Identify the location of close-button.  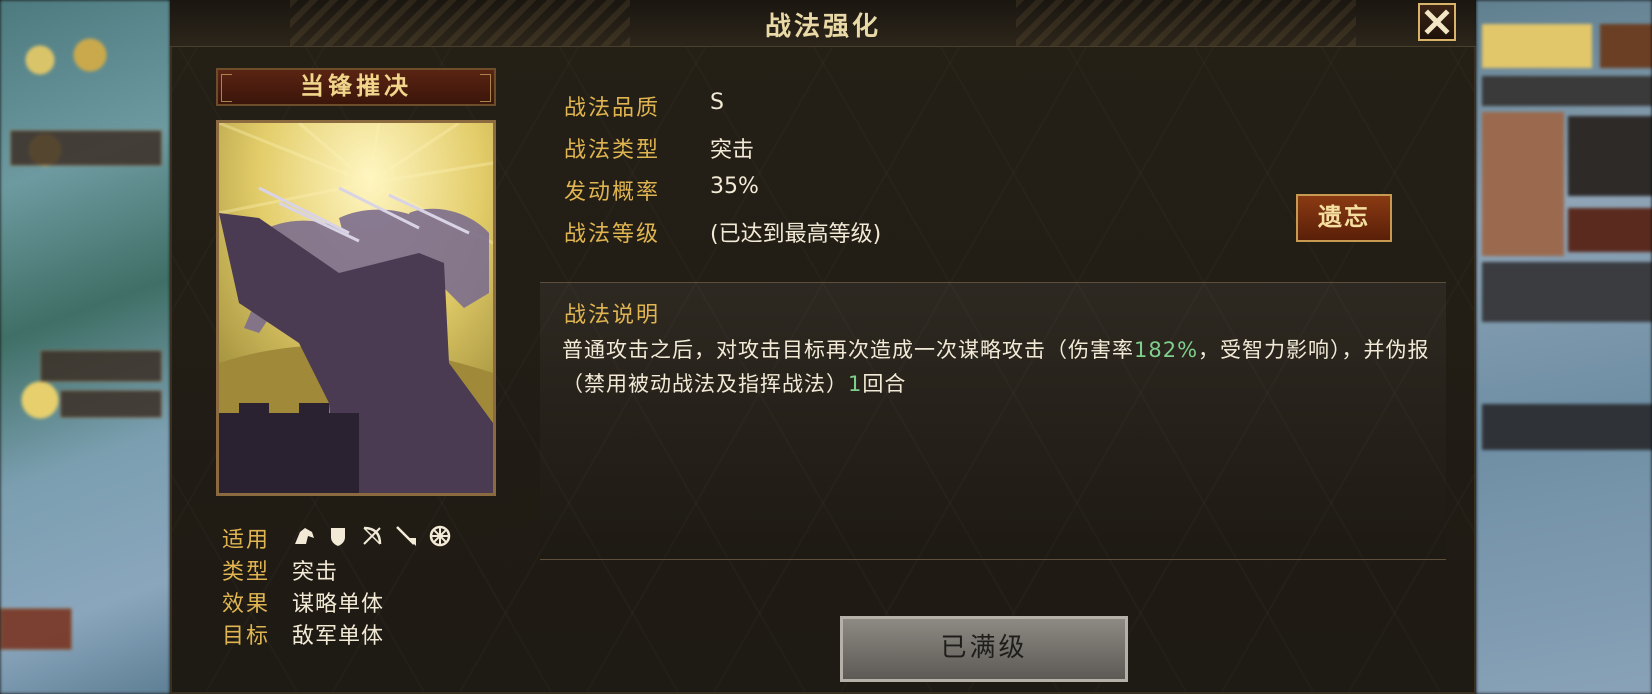
(1437, 22).